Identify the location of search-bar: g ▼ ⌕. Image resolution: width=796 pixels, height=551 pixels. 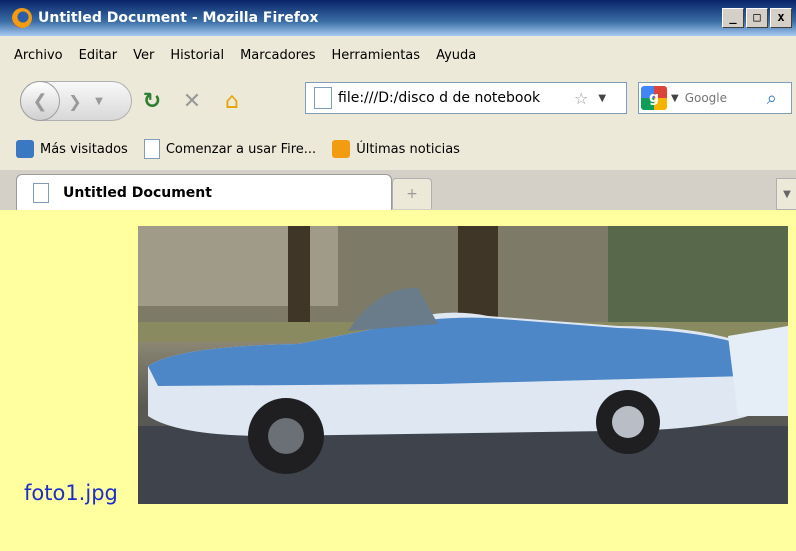
(715, 98).